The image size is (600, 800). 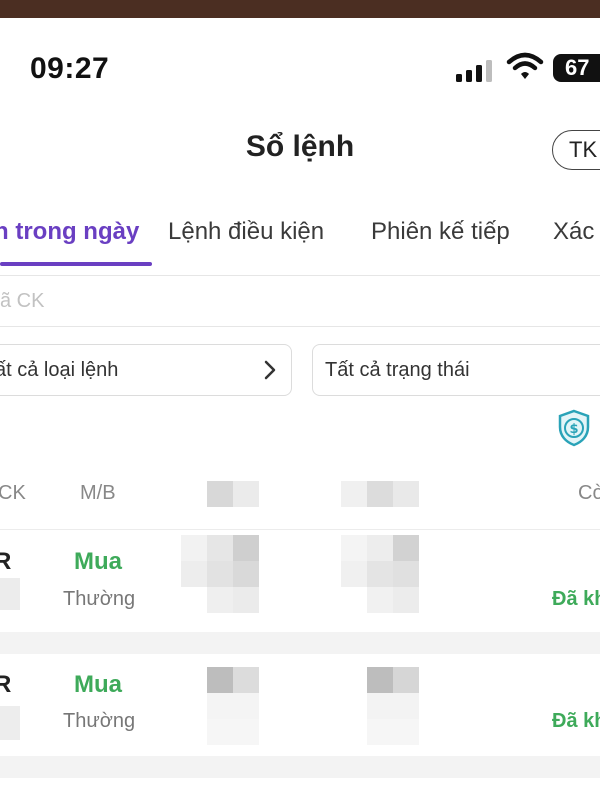 I want to click on status-time: 09:27, so click(x=70, y=68).